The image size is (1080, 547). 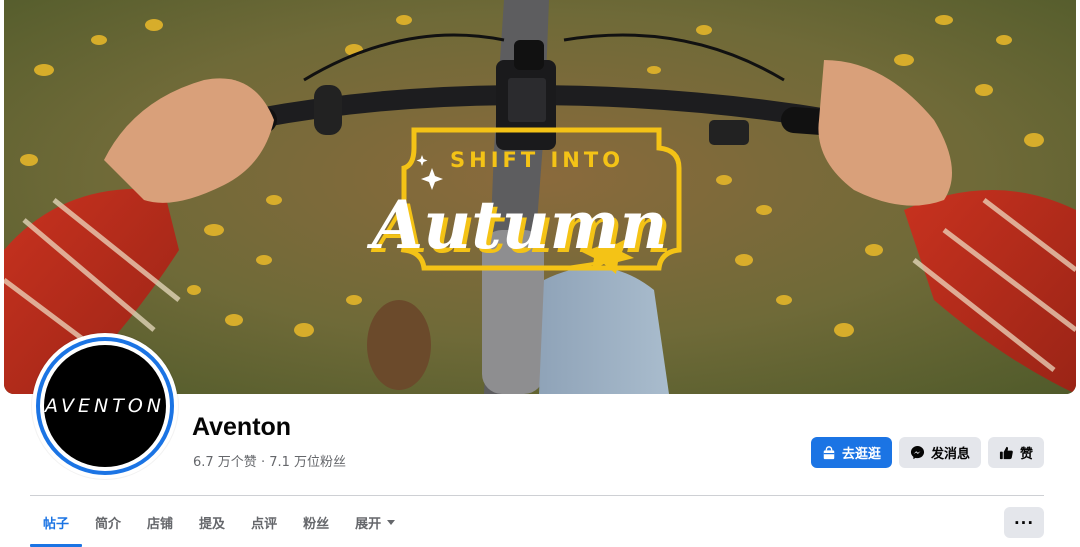 I want to click on more-dots-icon: ···, so click(x=1024, y=522).